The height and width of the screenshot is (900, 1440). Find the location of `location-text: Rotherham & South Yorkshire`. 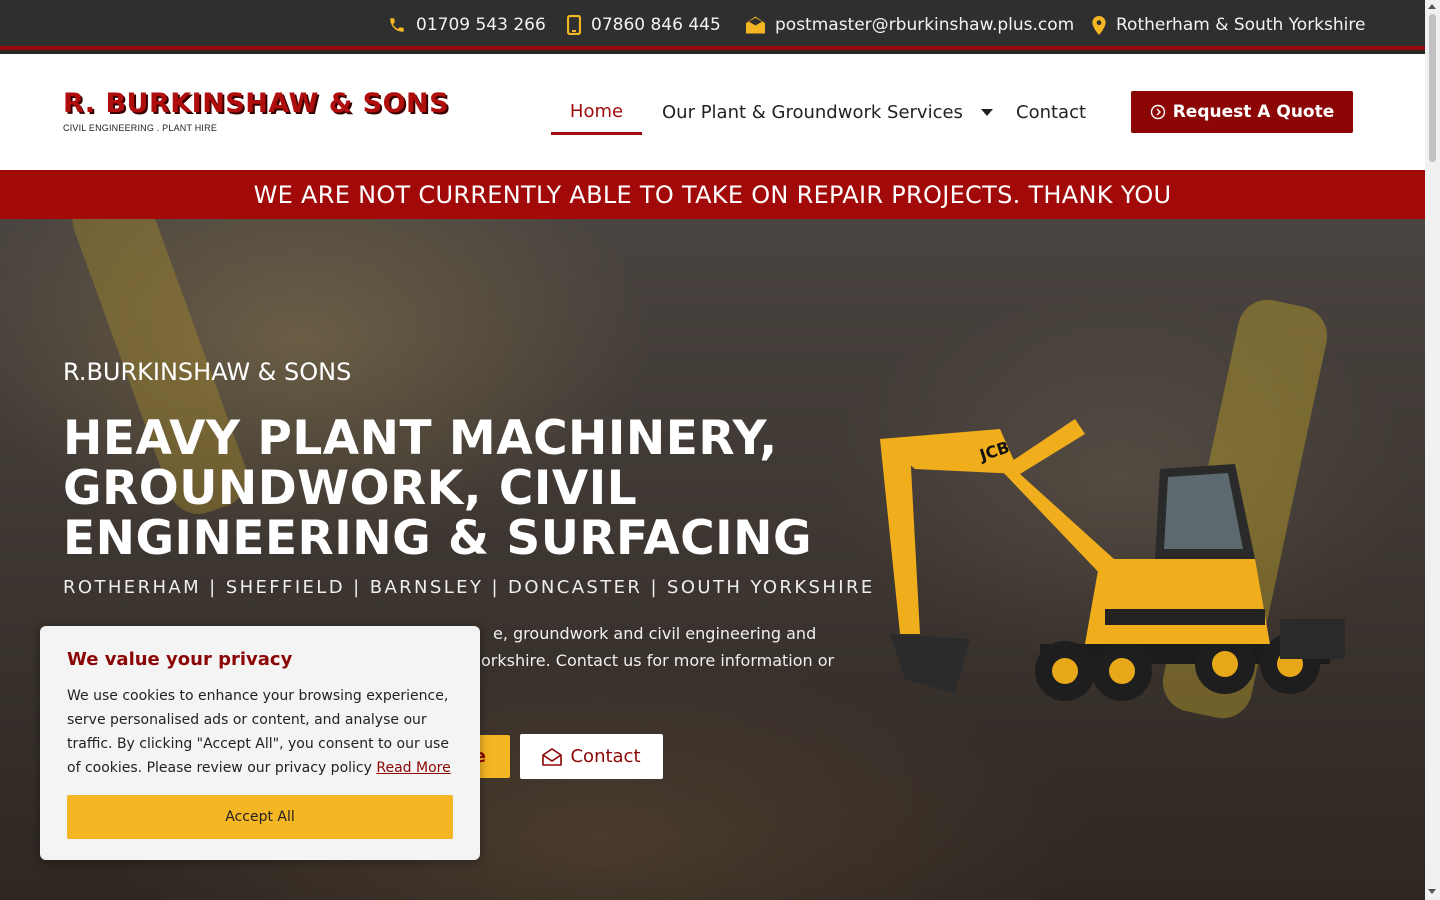

location-text: Rotherham & South Yorkshire is located at coordinates (1241, 25).